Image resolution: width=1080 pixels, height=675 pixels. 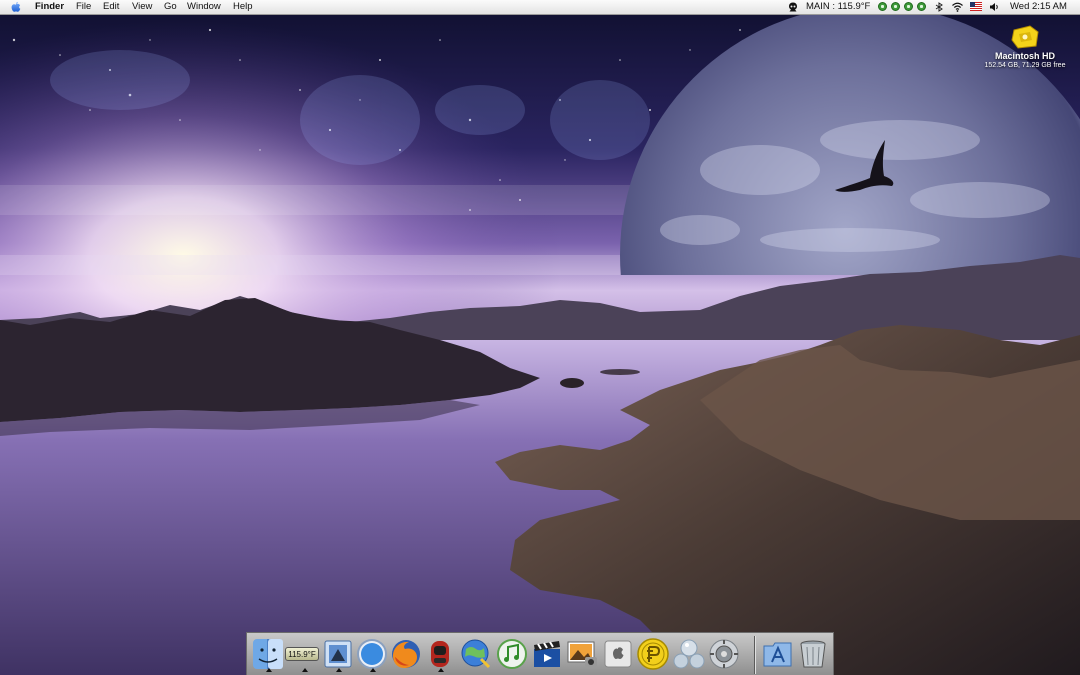 I want to click on apple-icon, so click(x=17, y=7).